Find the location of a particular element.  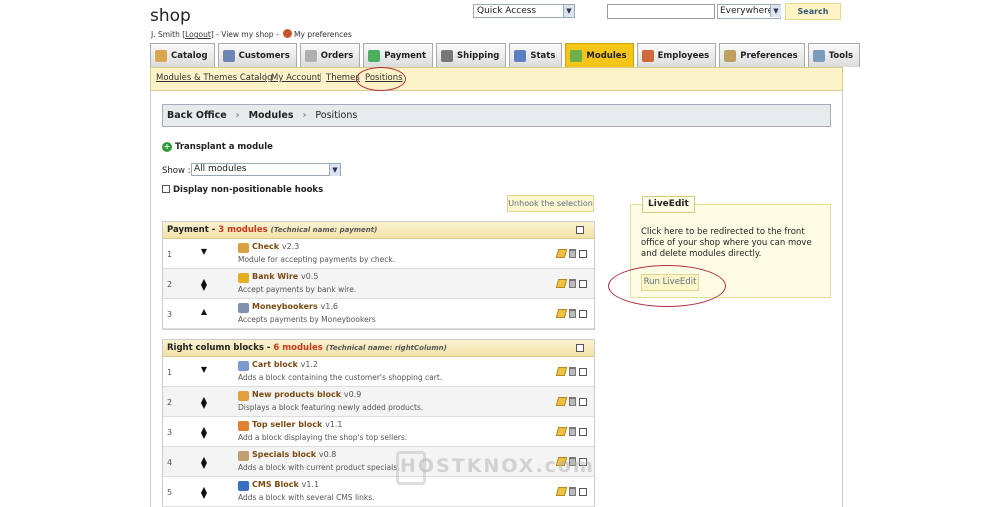

search-input is located at coordinates (661, 11).